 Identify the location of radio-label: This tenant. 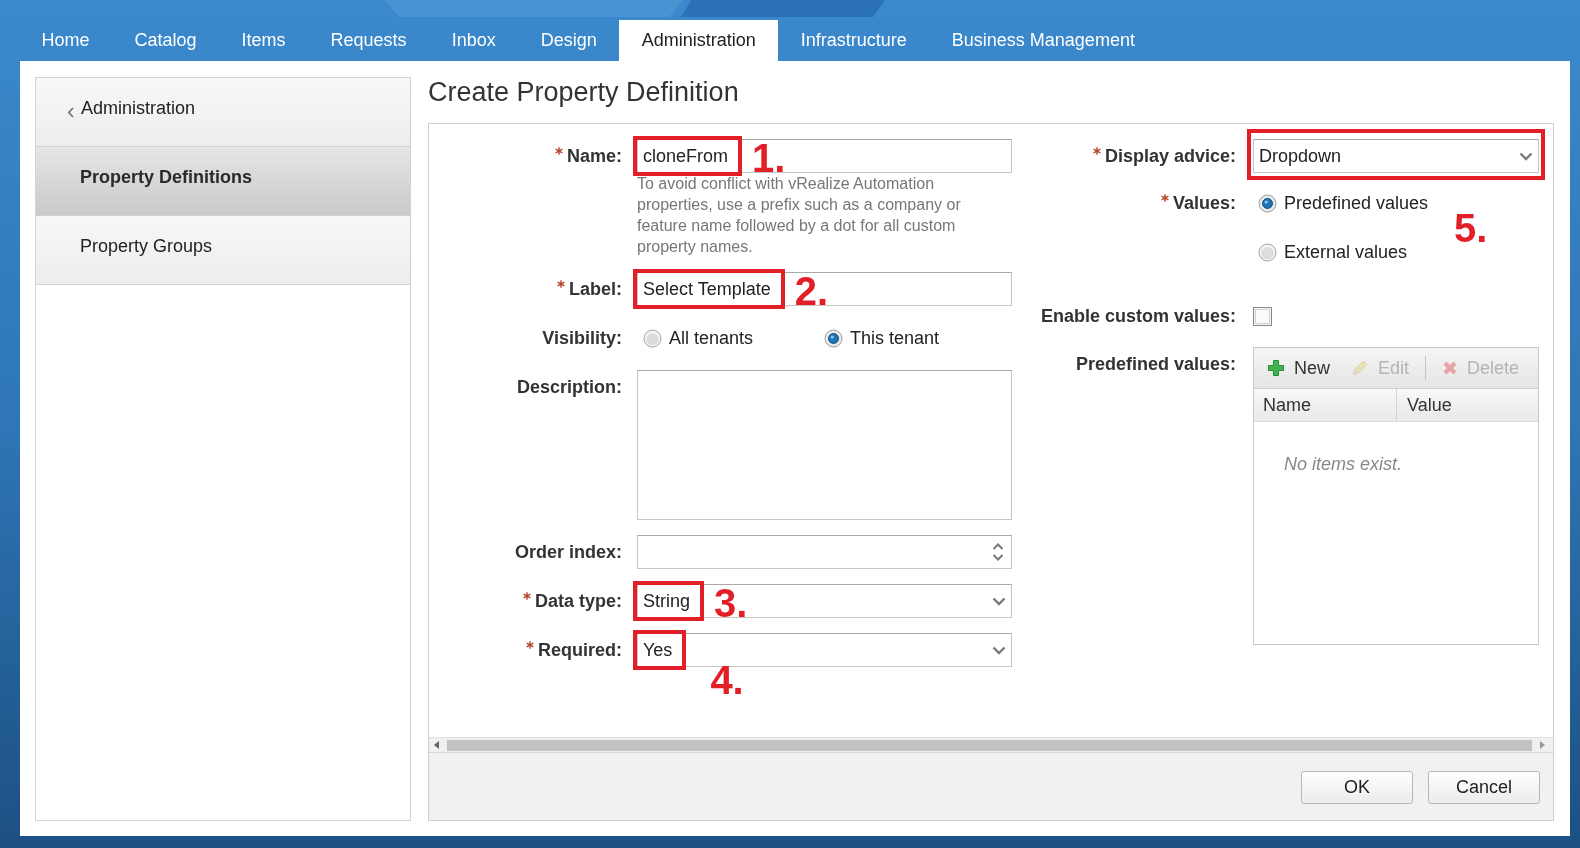
(895, 338).